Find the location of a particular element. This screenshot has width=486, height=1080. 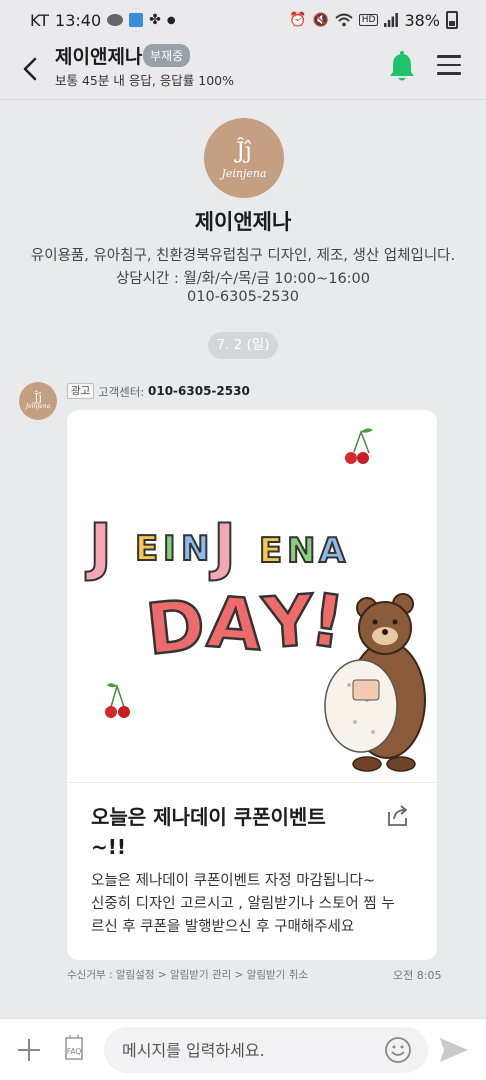

response-rate-text: 보통 45분 내 응답, 응답률 100% is located at coordinates (144, 80).